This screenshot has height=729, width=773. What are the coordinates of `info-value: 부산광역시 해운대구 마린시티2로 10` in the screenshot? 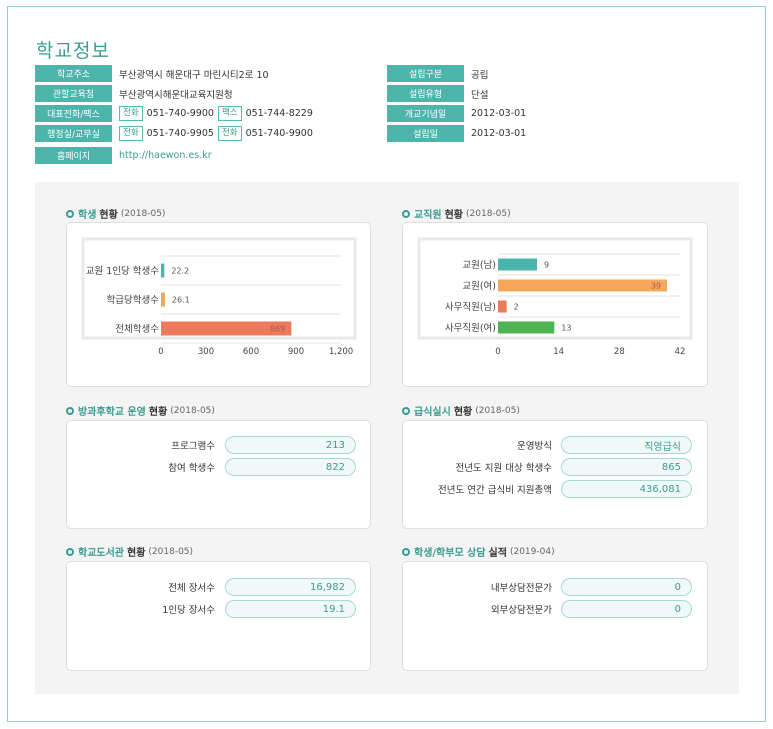 It's located at (194, 75).